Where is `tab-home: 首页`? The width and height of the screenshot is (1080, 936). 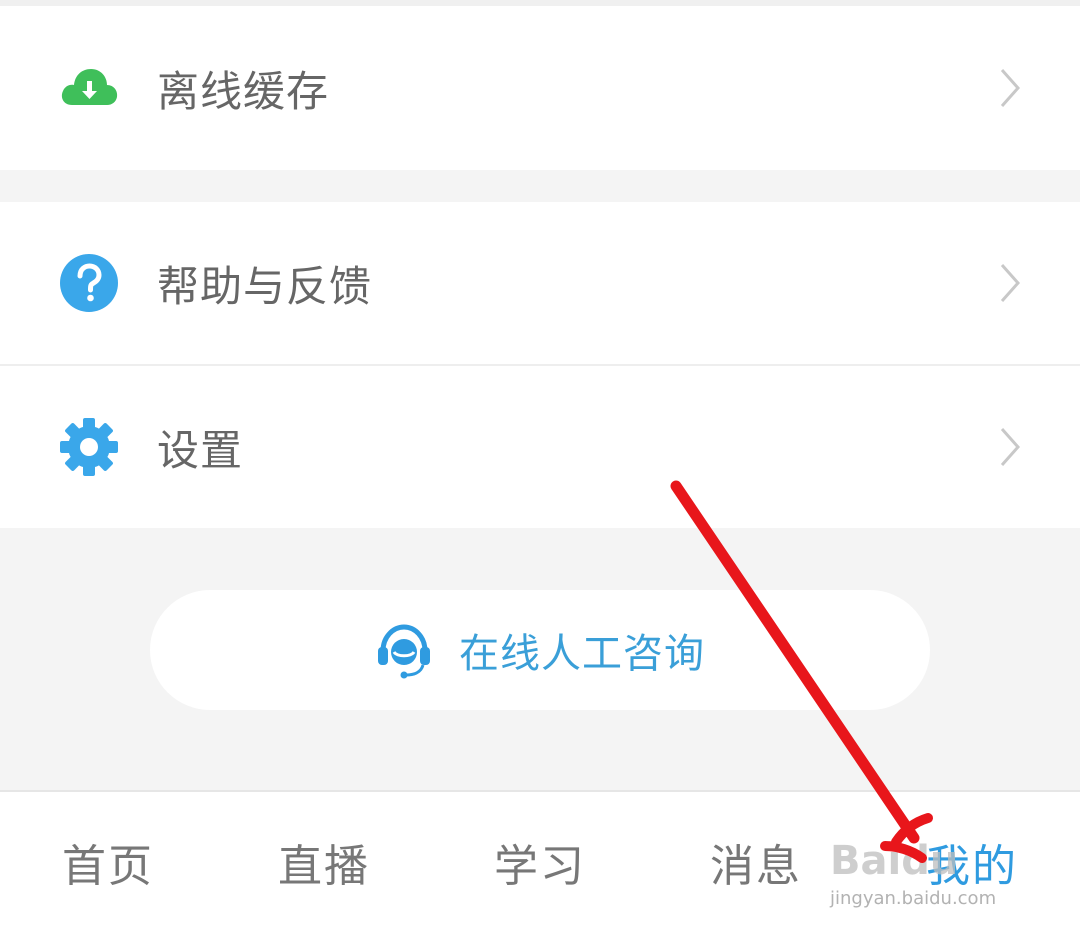 tab-home: 首页 is located at coordinates (108, 862).